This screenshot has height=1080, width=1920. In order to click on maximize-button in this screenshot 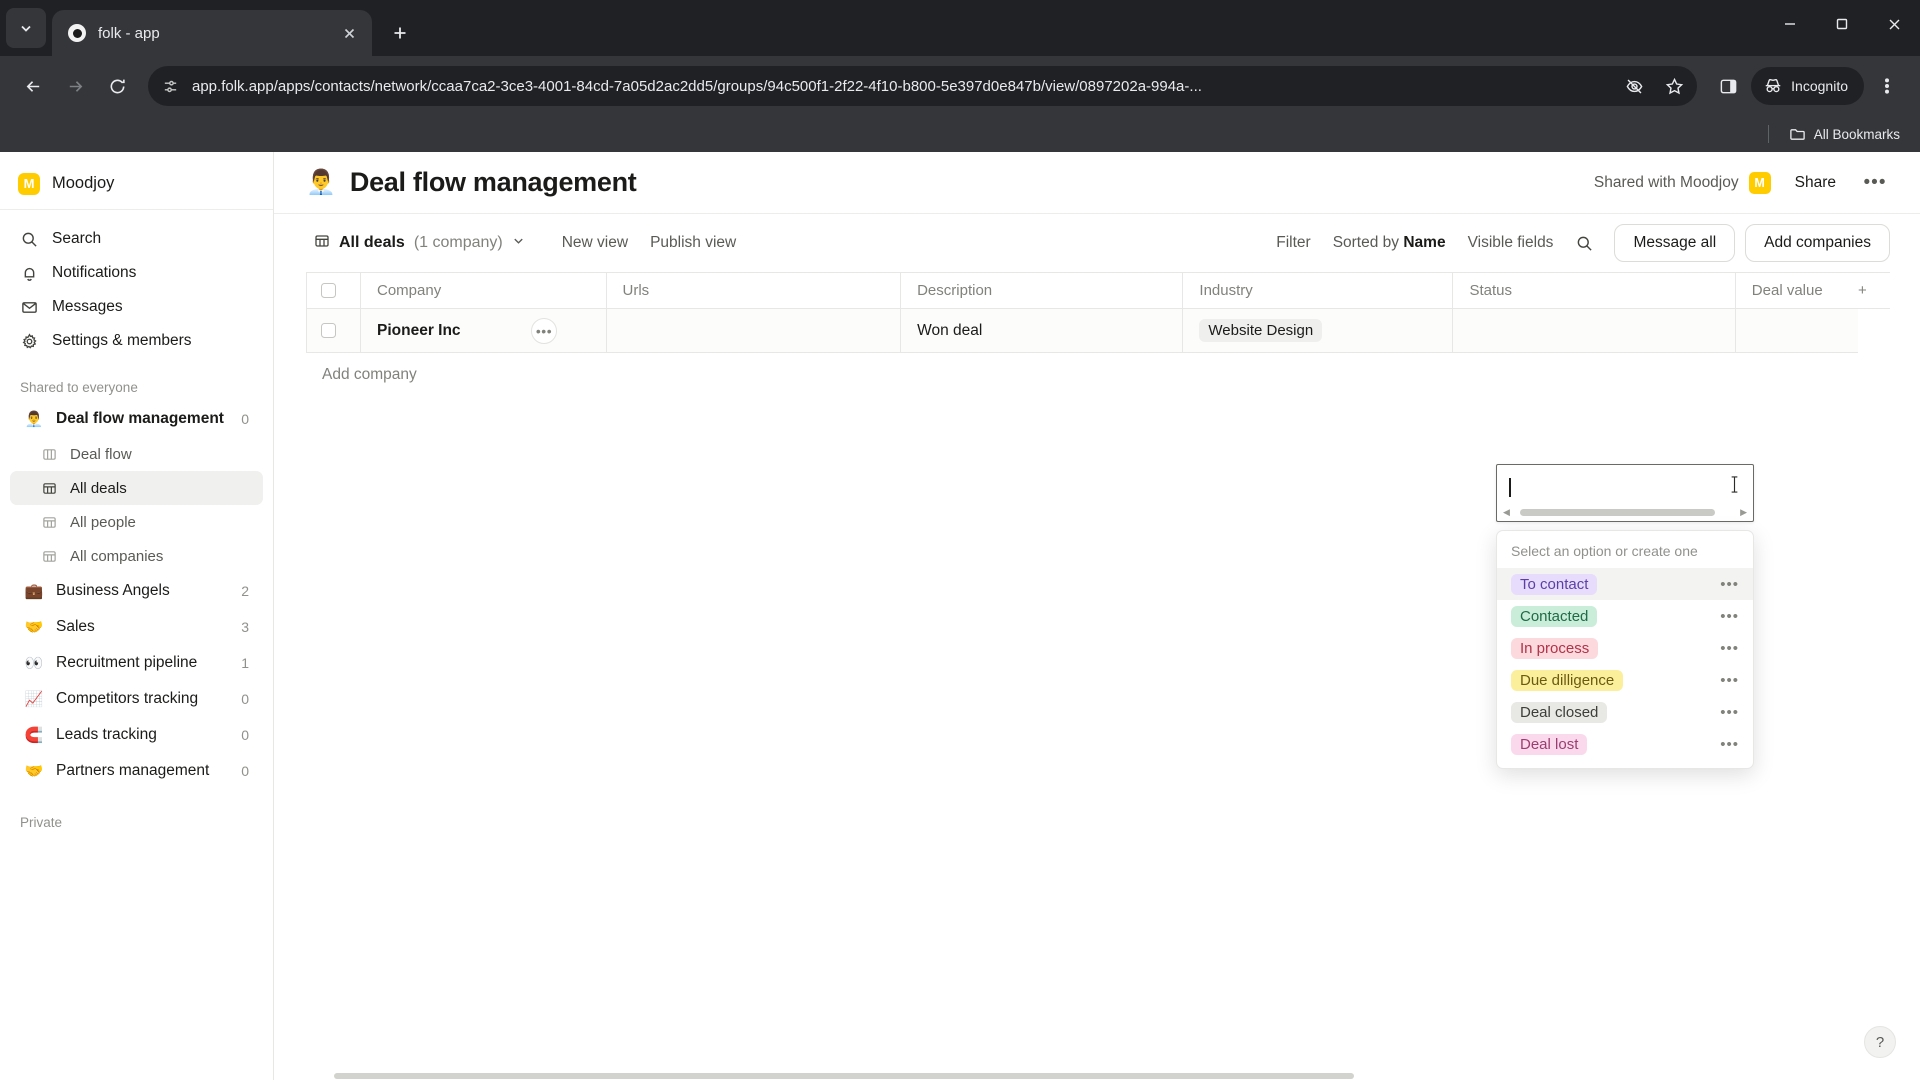, I will do `click(1842, 24)`.